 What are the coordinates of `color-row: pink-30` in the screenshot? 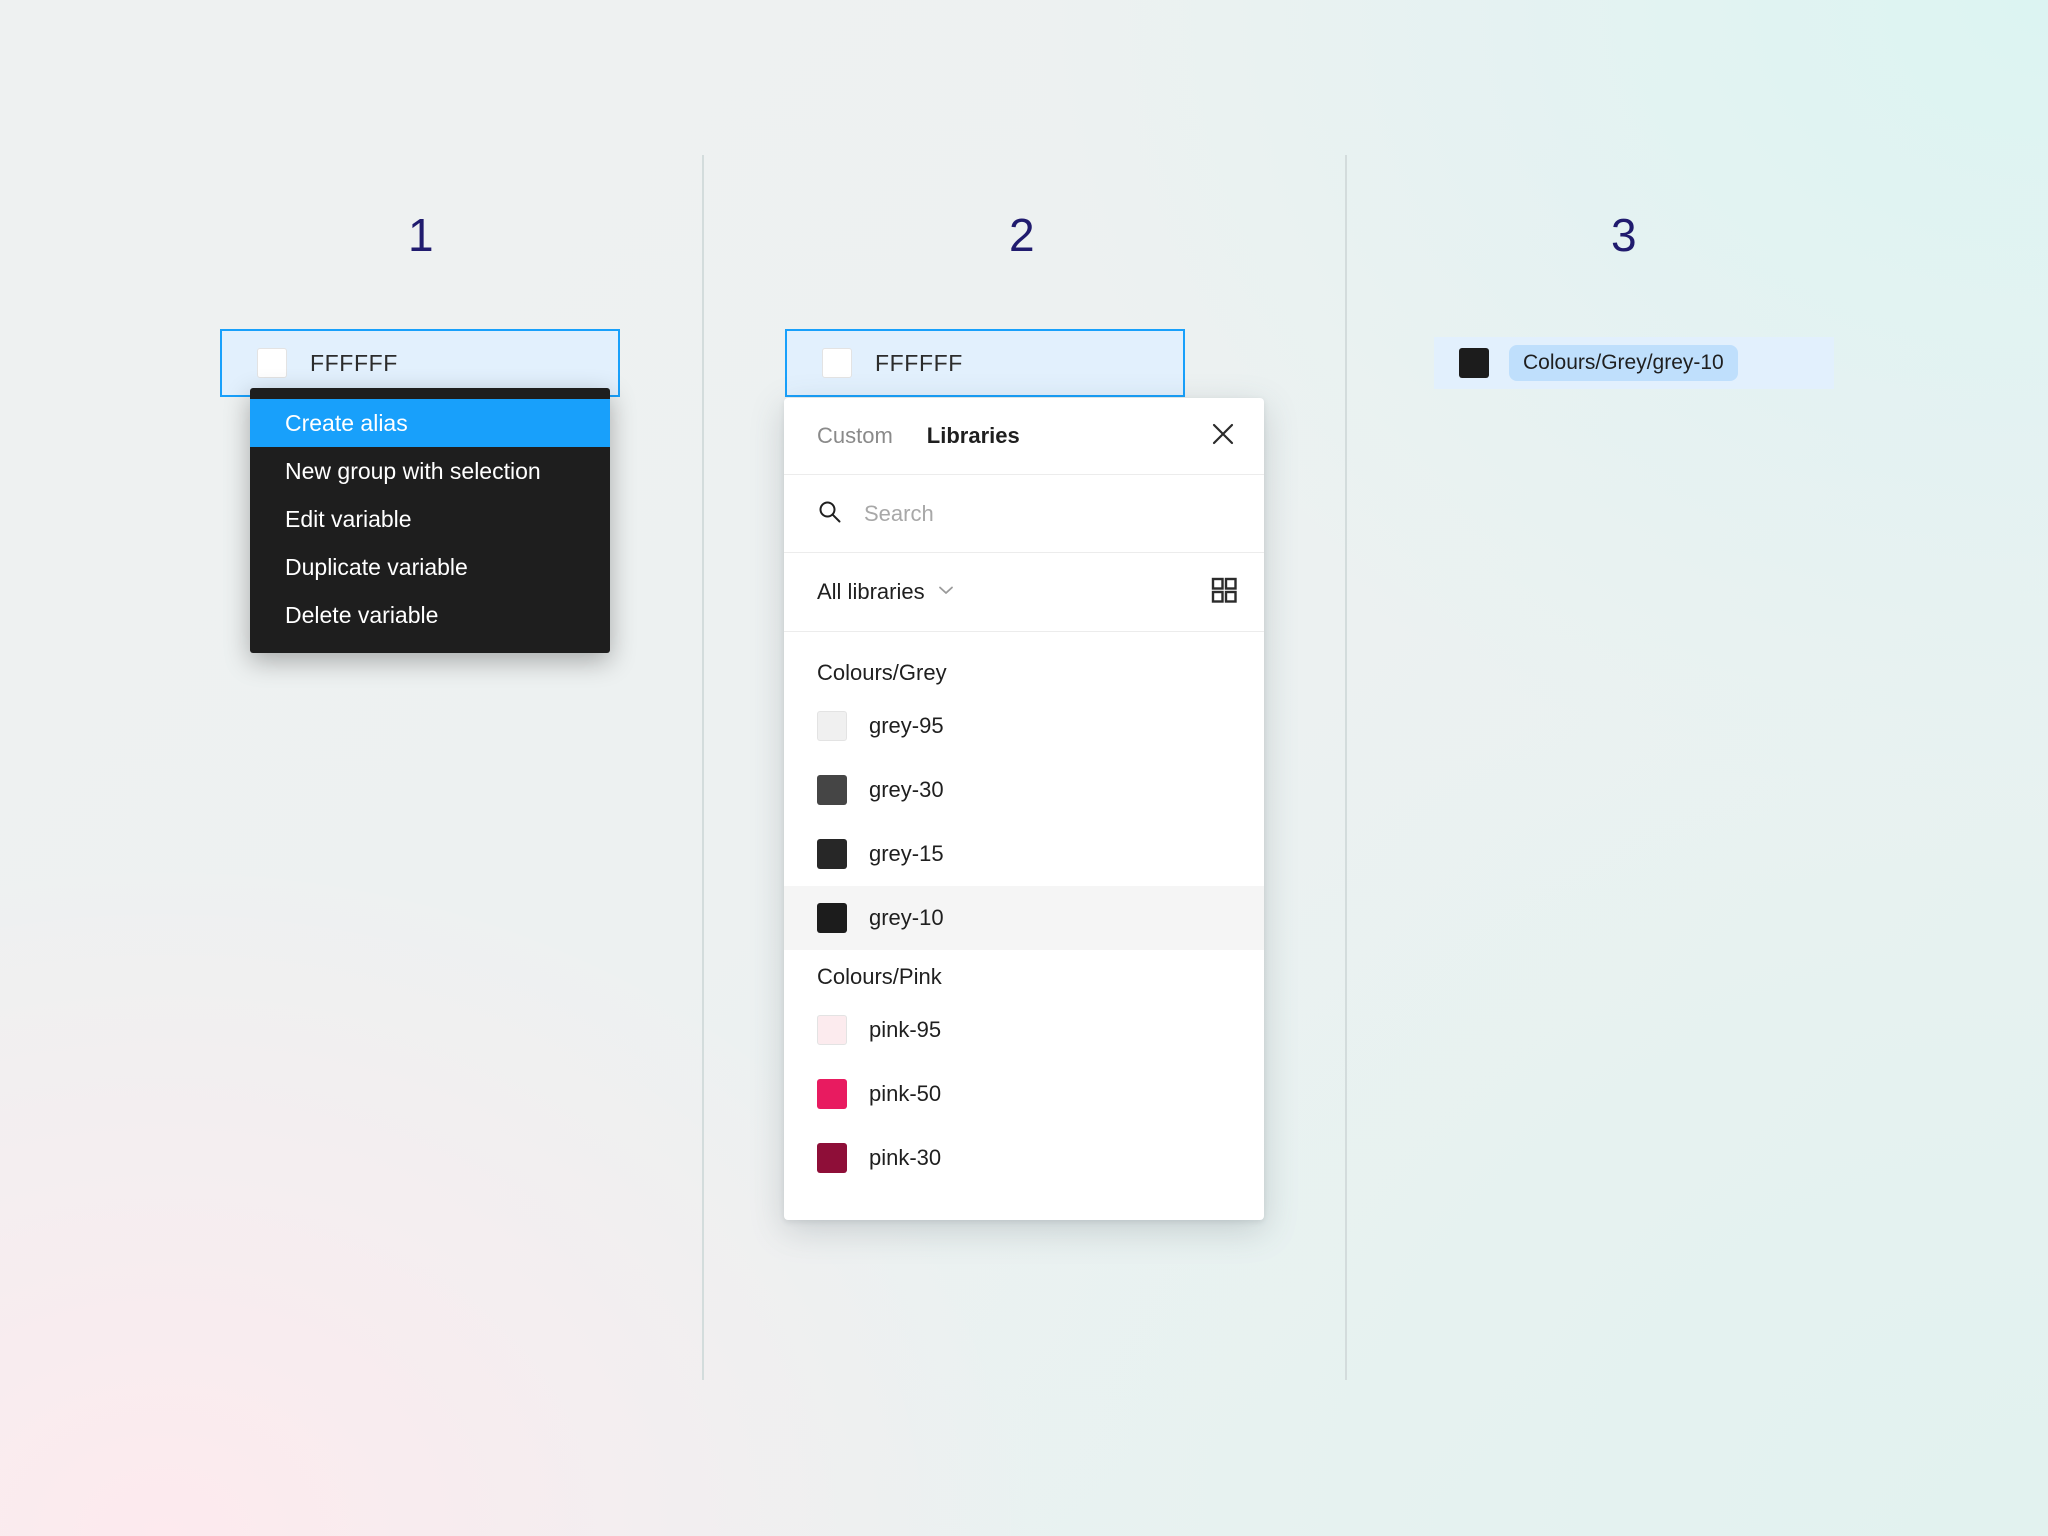 It's located at (1024, 1158).